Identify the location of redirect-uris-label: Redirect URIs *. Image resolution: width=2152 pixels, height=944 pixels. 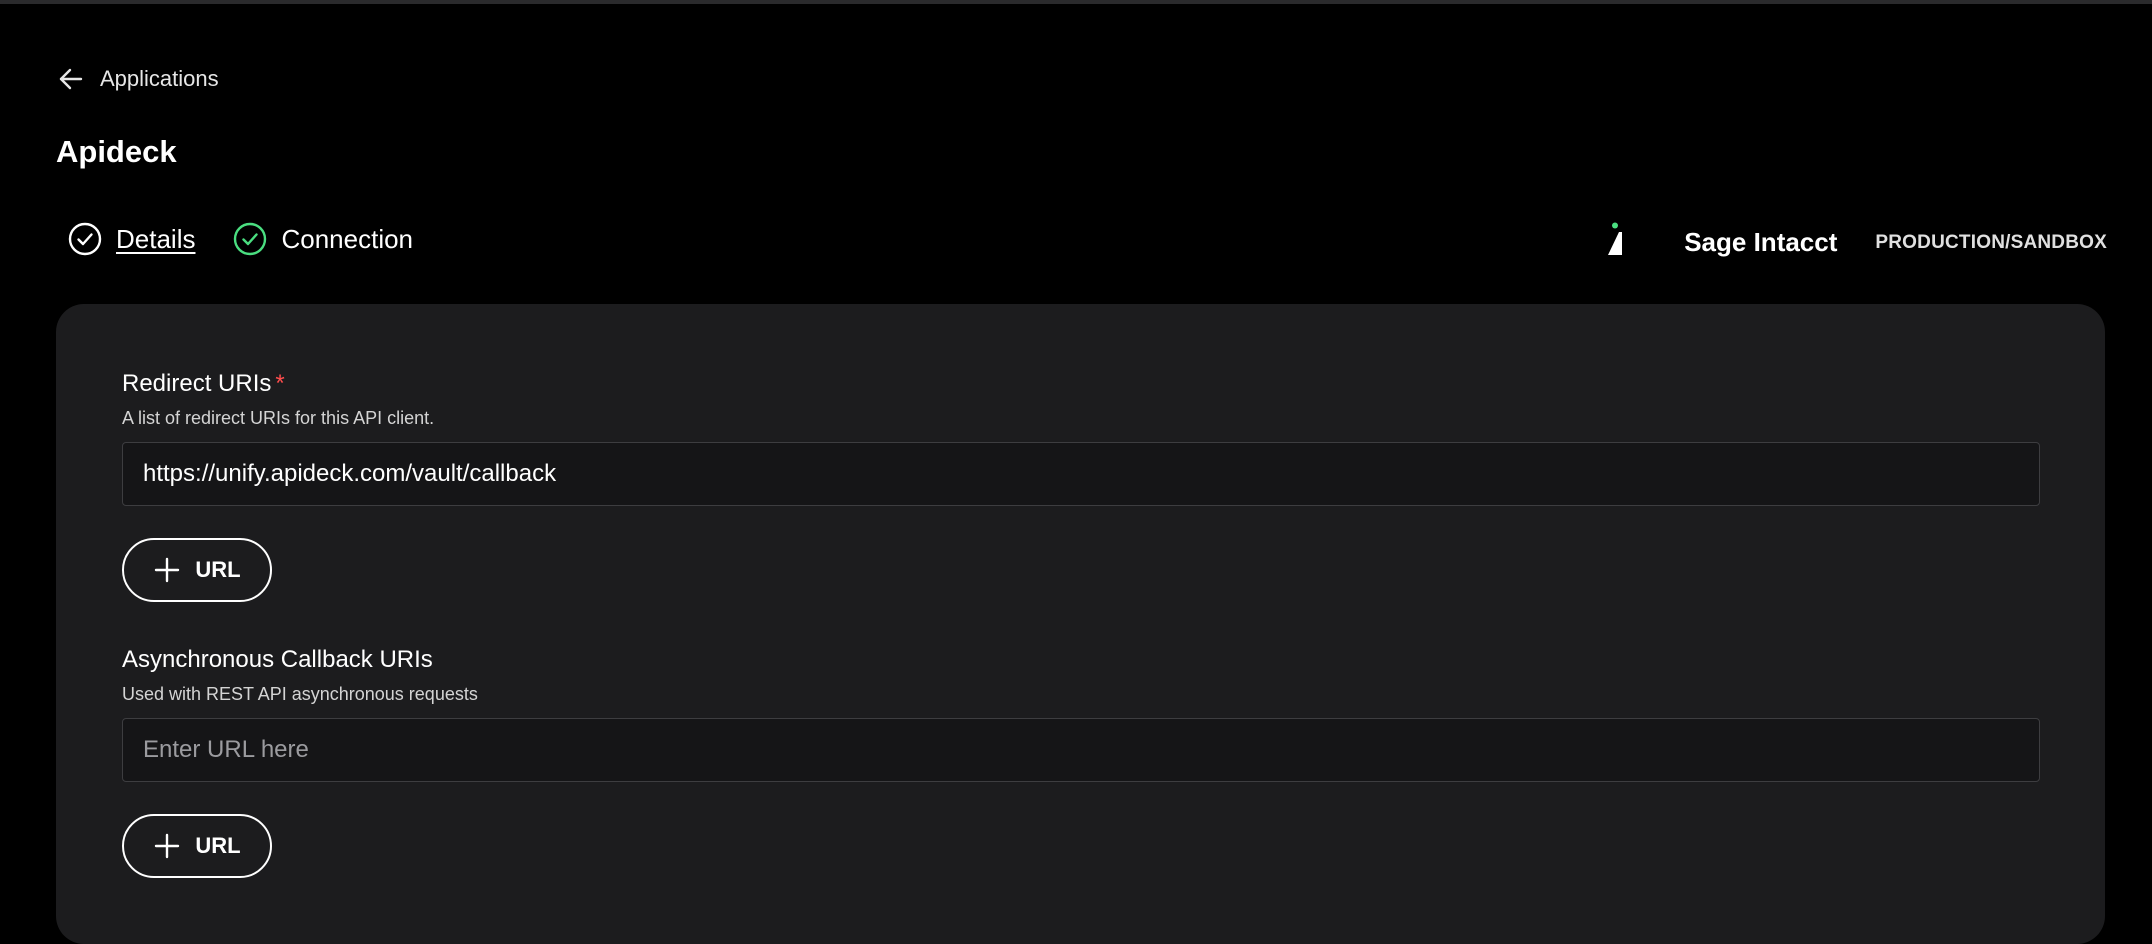
(203, 383).